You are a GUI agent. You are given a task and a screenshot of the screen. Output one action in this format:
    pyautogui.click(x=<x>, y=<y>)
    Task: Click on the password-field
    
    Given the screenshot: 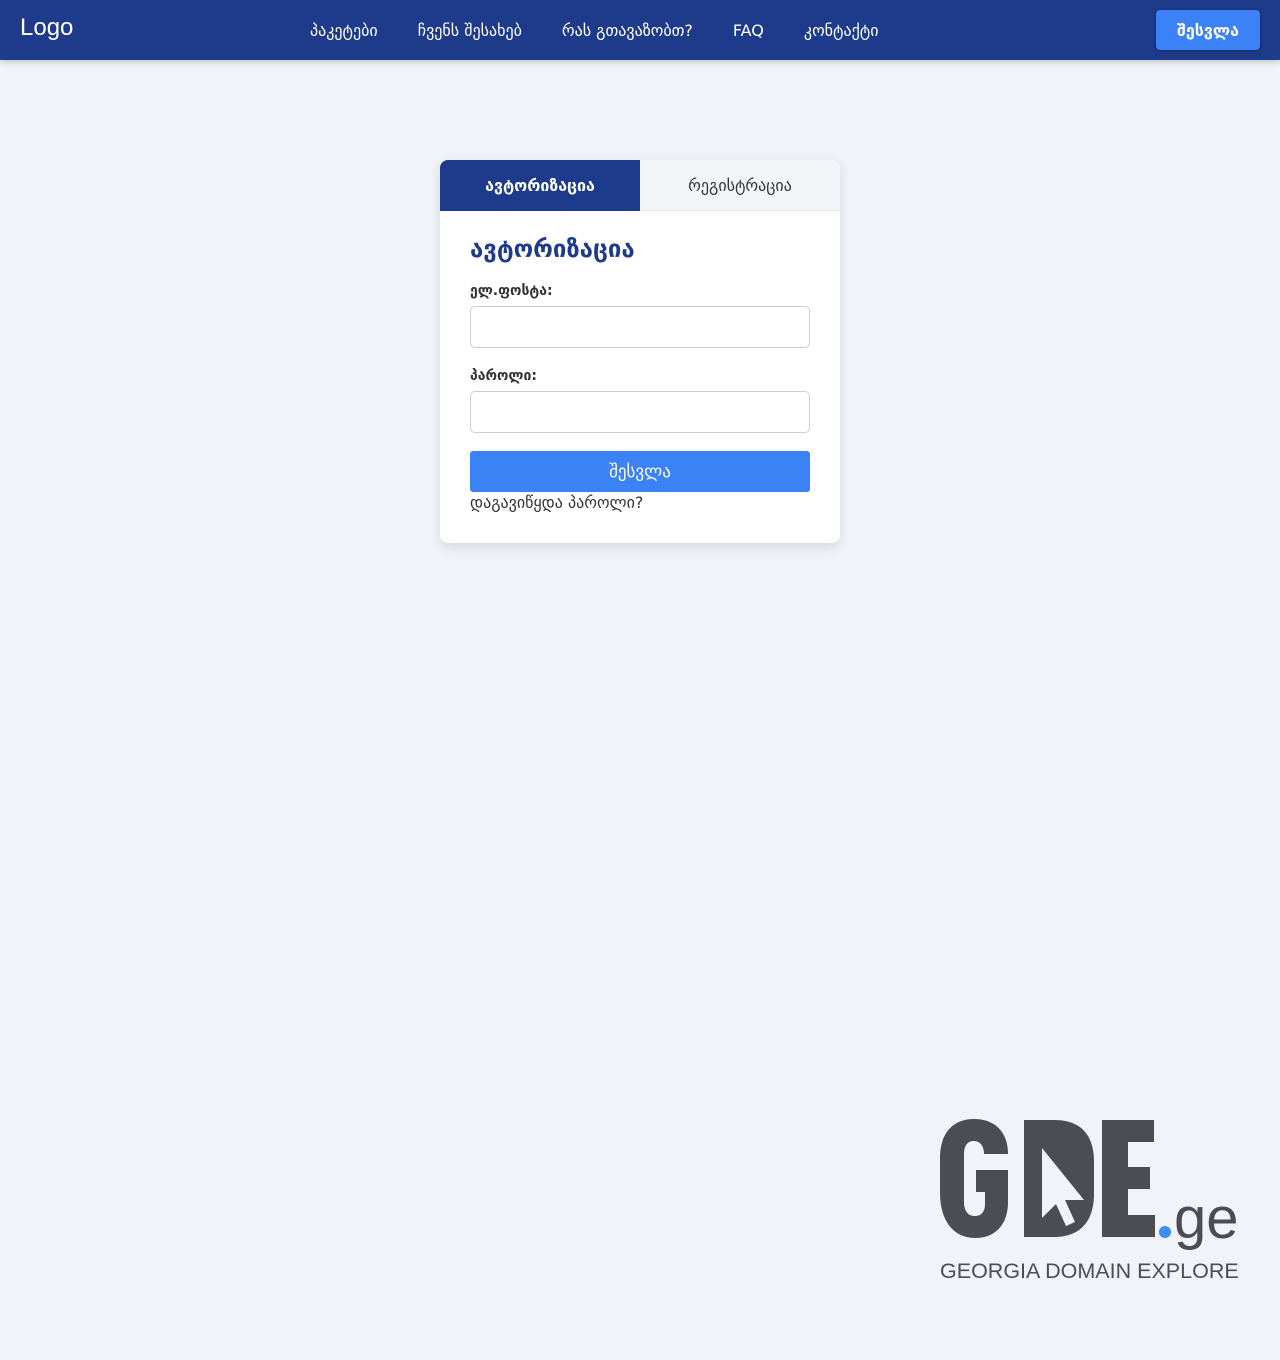 What is the action you would take?
    pyautogui.click(x=640, y=412)
    